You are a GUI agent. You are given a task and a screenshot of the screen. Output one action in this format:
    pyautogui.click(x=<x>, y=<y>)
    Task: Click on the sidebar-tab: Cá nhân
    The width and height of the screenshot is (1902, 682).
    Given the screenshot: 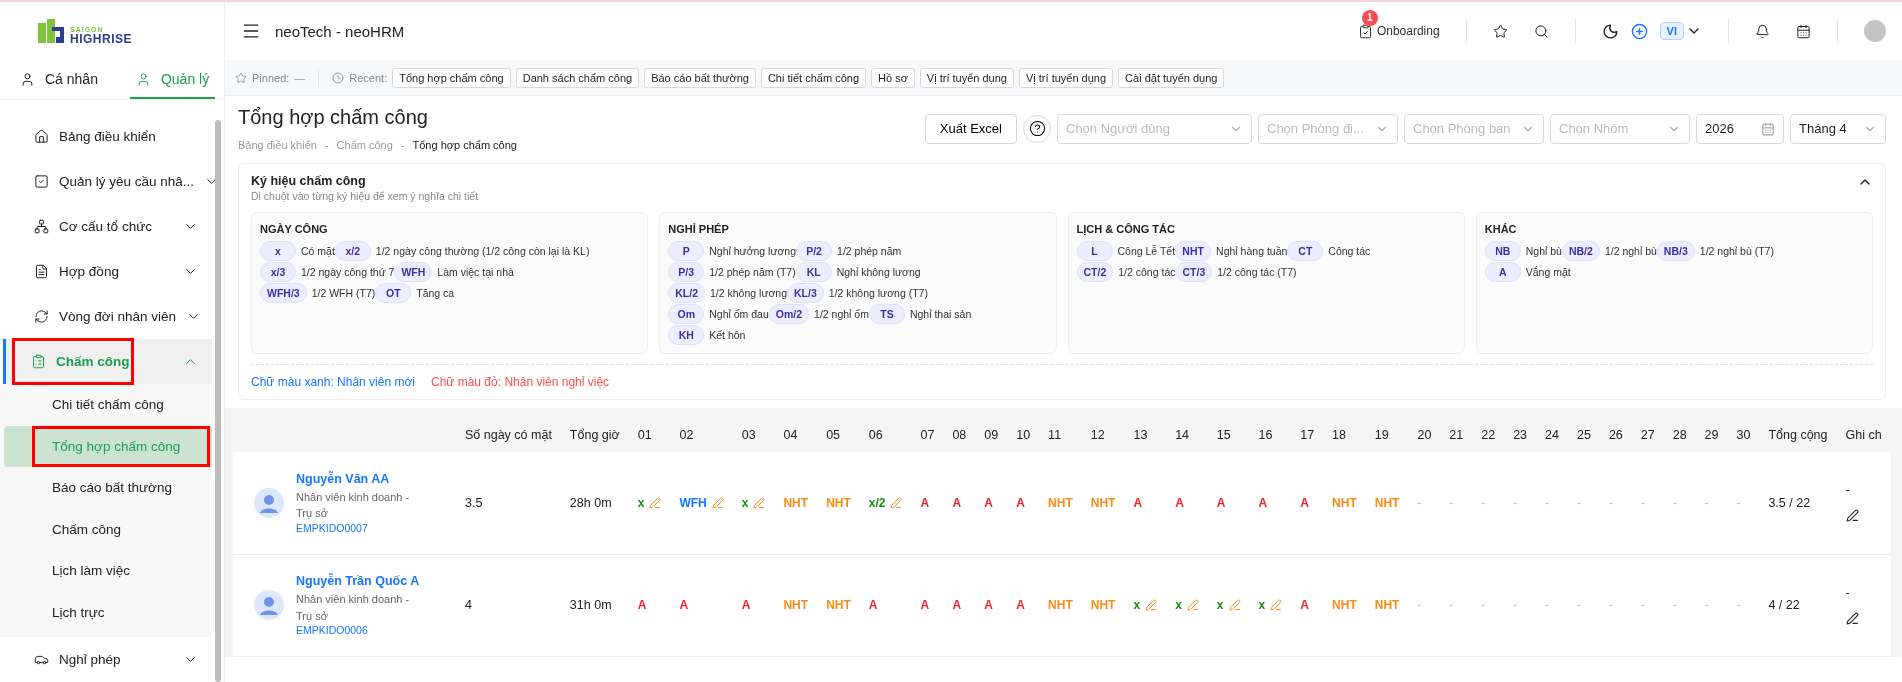 What is the action you would take?
    pyautogui.click(x=59, y=80)
    